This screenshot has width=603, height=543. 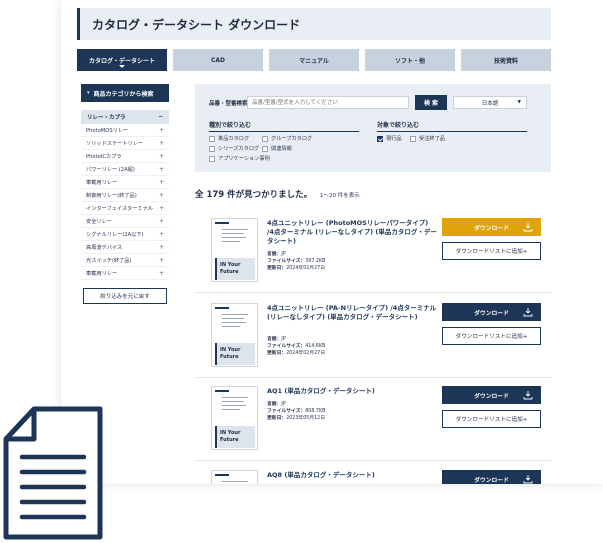 I want to click on tab-manual: マニュアル, so click(x=314, y=60).